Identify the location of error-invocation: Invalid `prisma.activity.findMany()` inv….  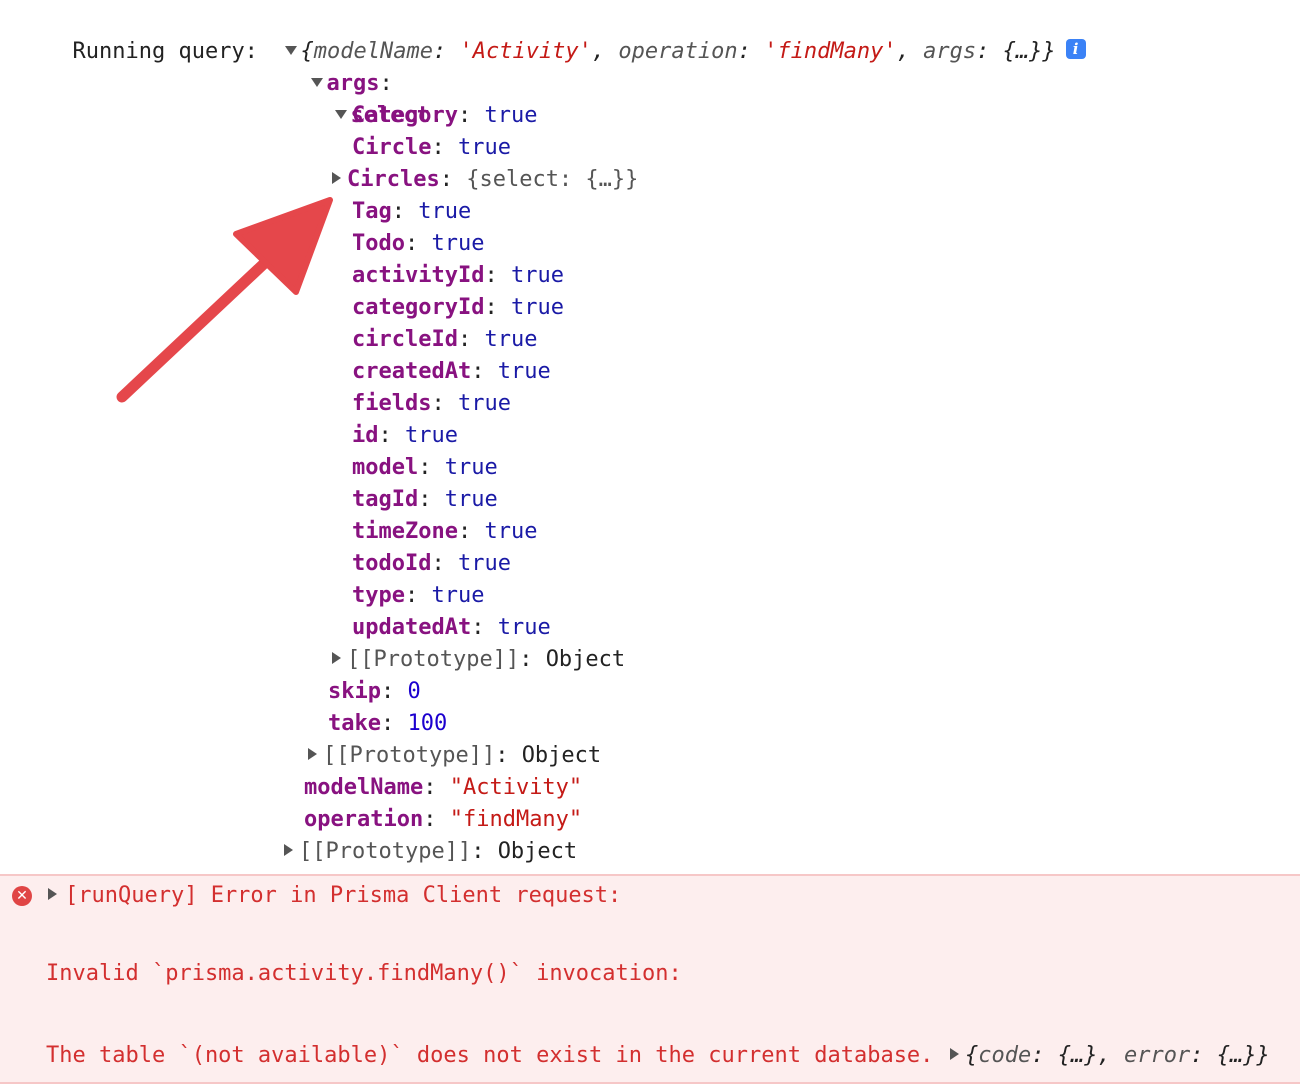
(364, 973).